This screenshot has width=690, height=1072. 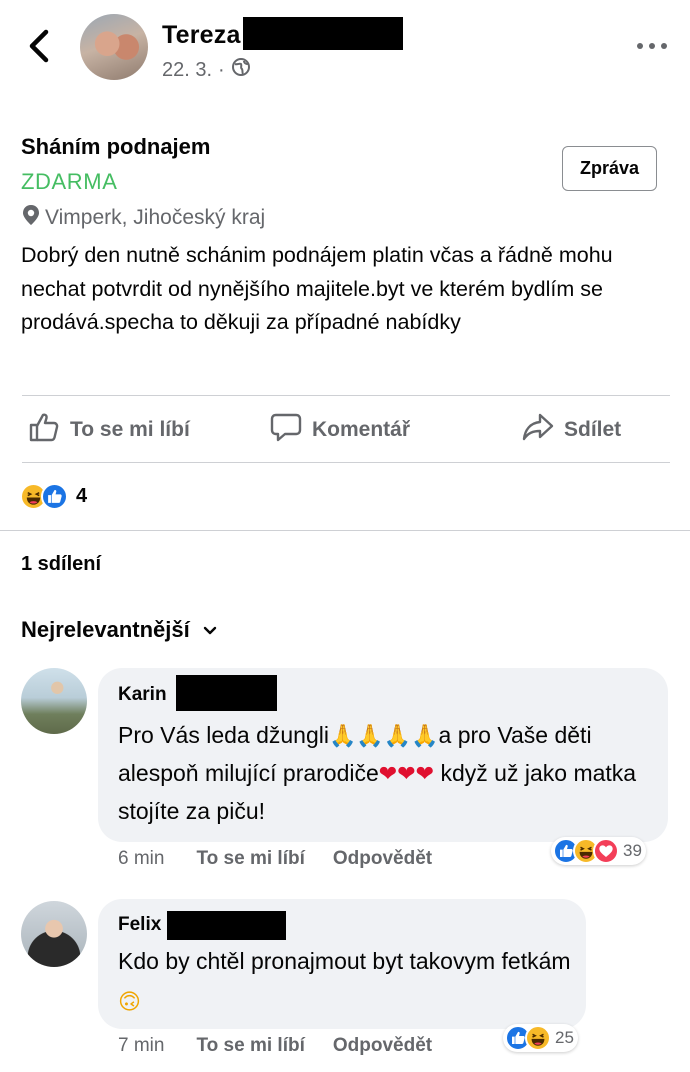 What do you see at coordinates (538, 430) in the screenshot?
I see `share-arrow-icon` at bounding box center [538, 430].